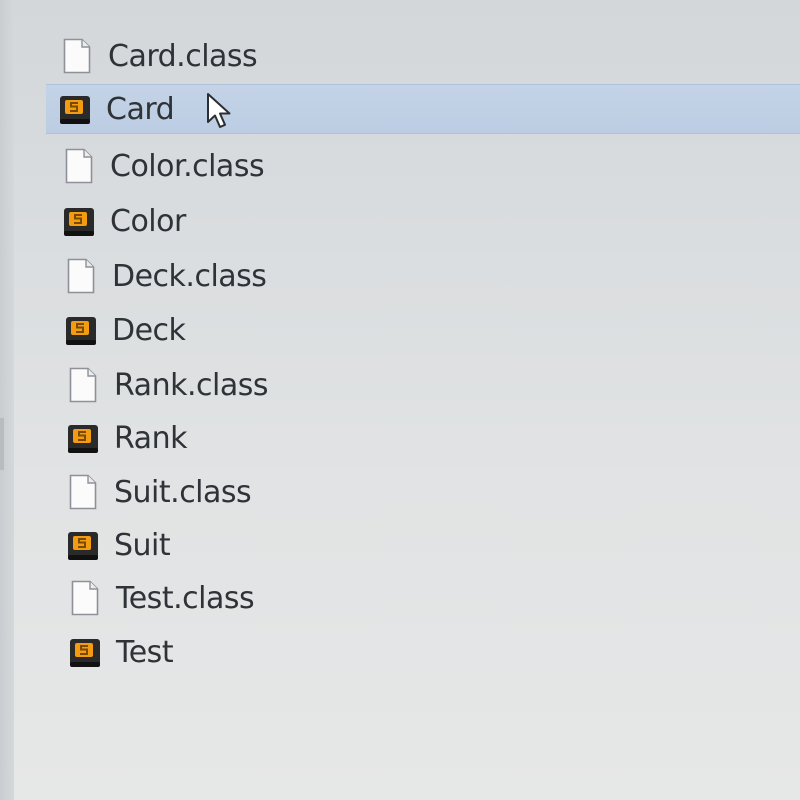 The width and height of the screenshot is (800, 800). I want to click on file-name: Suit, so click(142, 545).